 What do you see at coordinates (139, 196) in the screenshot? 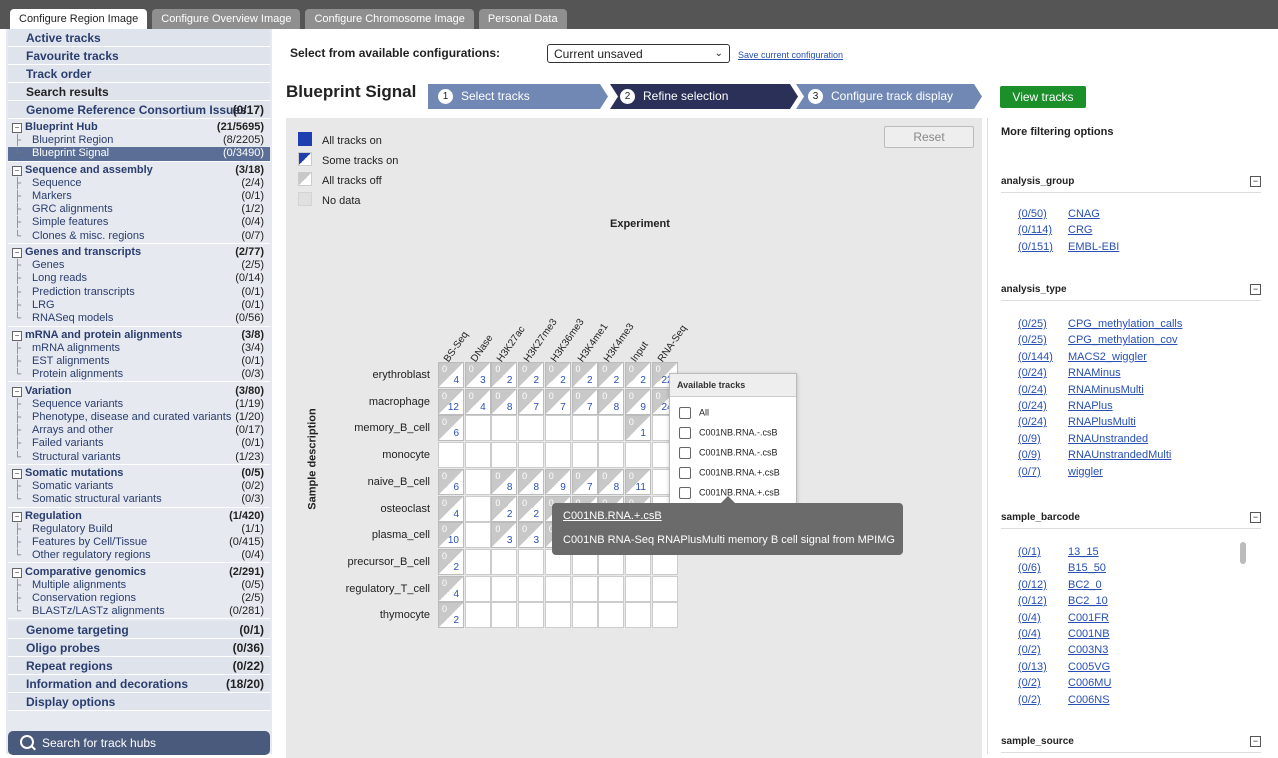
I see `sidebar-item: ├ Markers (0/1)` at bounding box center [139, 196].